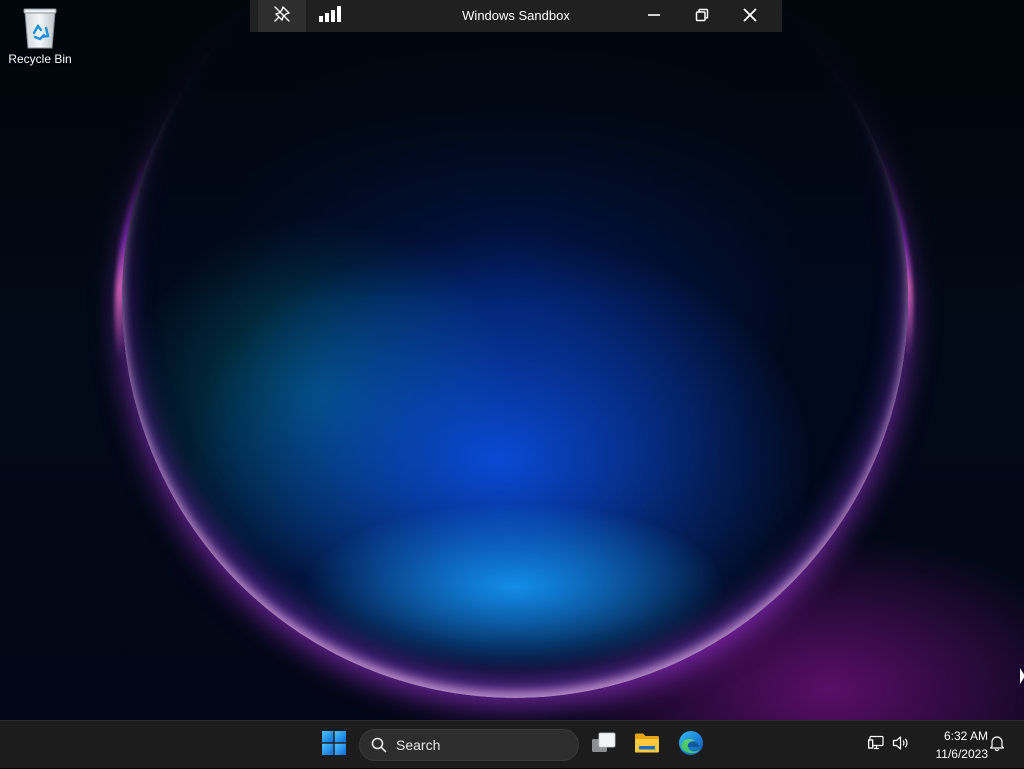 The width and height of the screenshot is (1024, 769). What do you see at coordinates (40, 59) in the screenshot?
I see `desktop-icon-label: Recycle Bin` at bounding box center [40, 59].